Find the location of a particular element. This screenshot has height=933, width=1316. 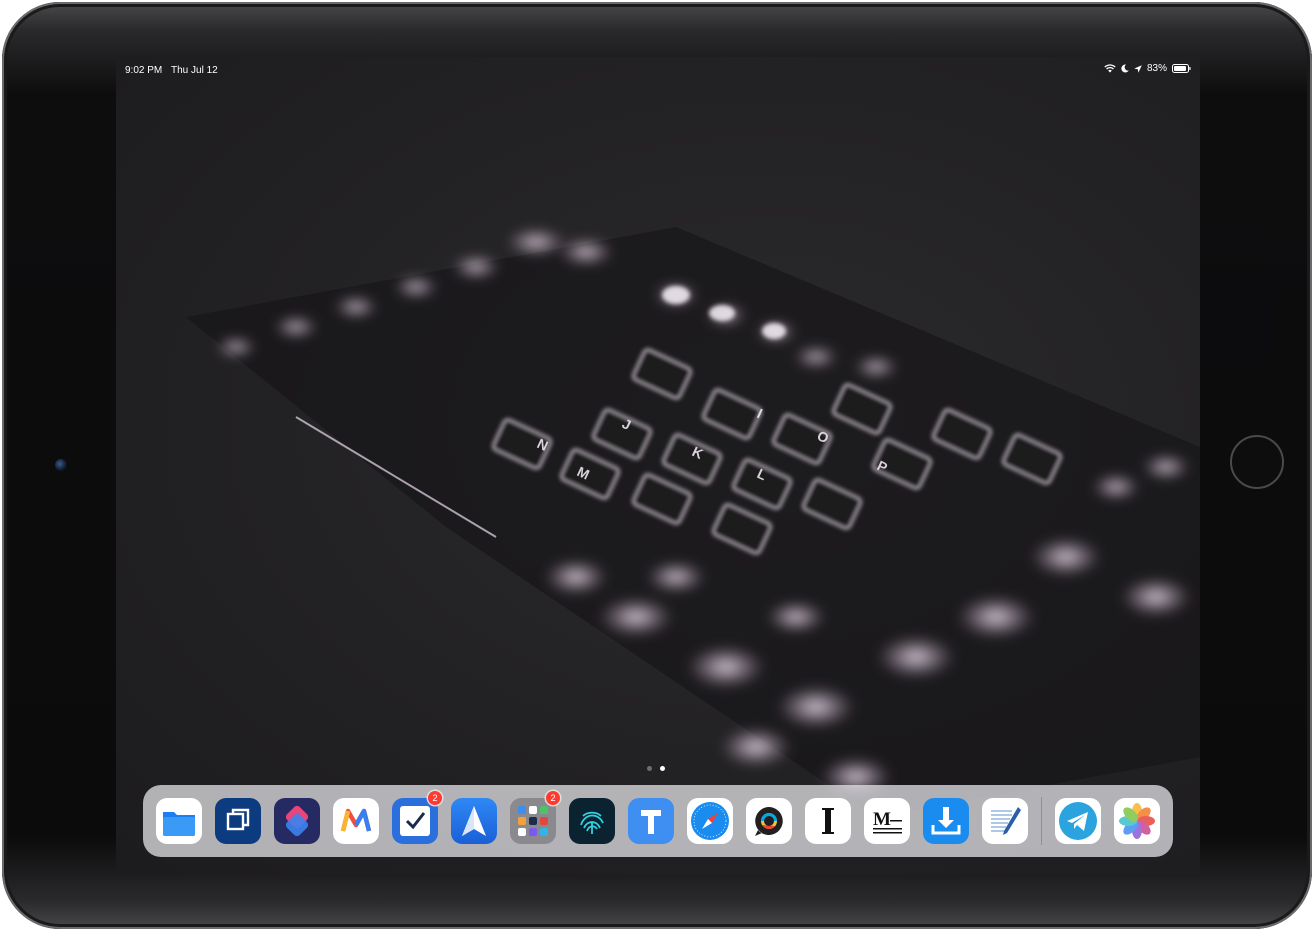

dock-app-t is located at coordinates (651, 821).